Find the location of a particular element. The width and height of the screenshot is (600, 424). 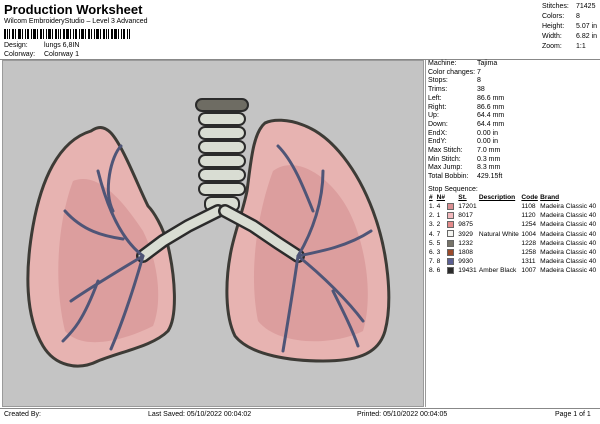

stat-row: Trims: 38 is located at coordinates (513, 90).